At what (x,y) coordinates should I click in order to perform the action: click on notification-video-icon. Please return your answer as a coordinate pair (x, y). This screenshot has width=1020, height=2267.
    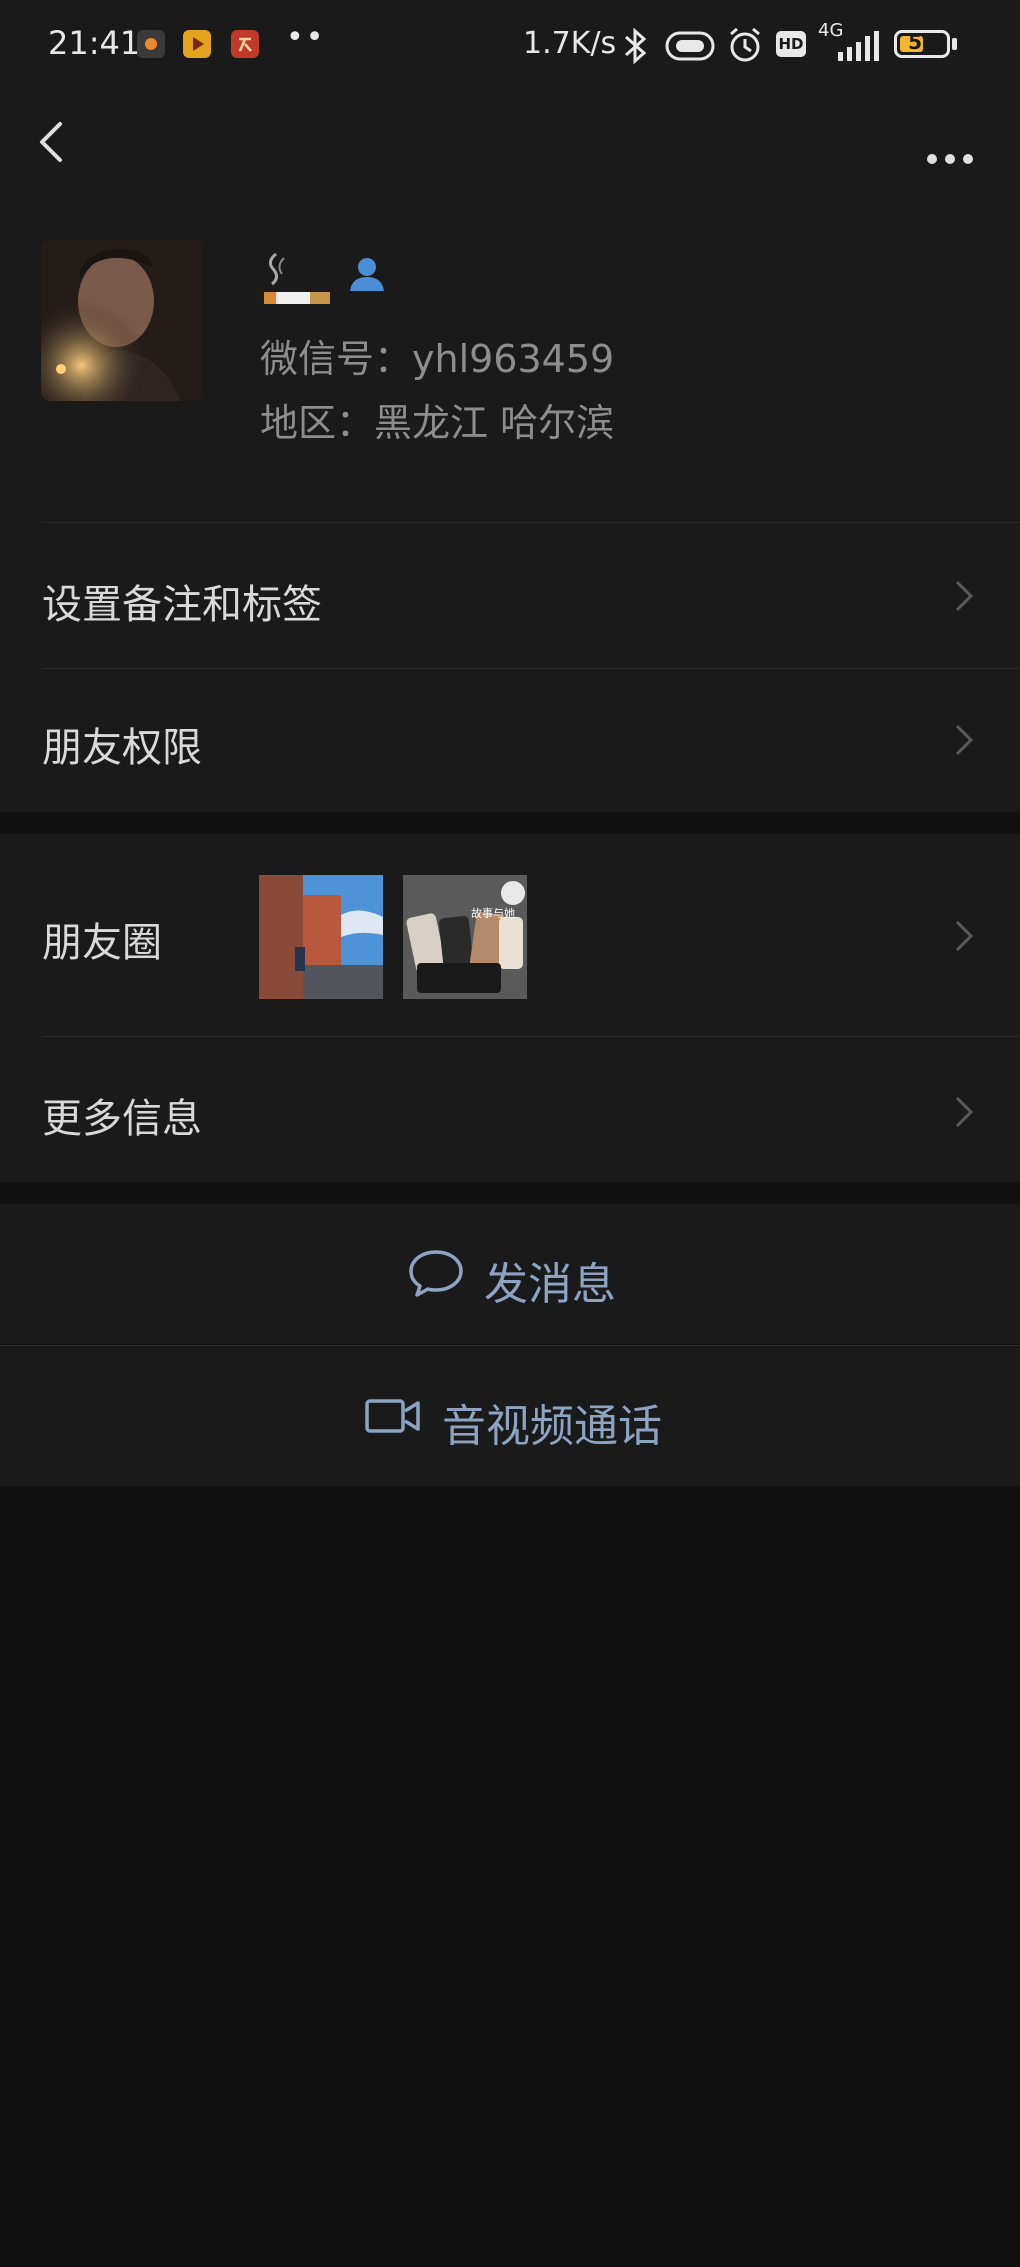
    Looking at the image, I should click on (197, 44).